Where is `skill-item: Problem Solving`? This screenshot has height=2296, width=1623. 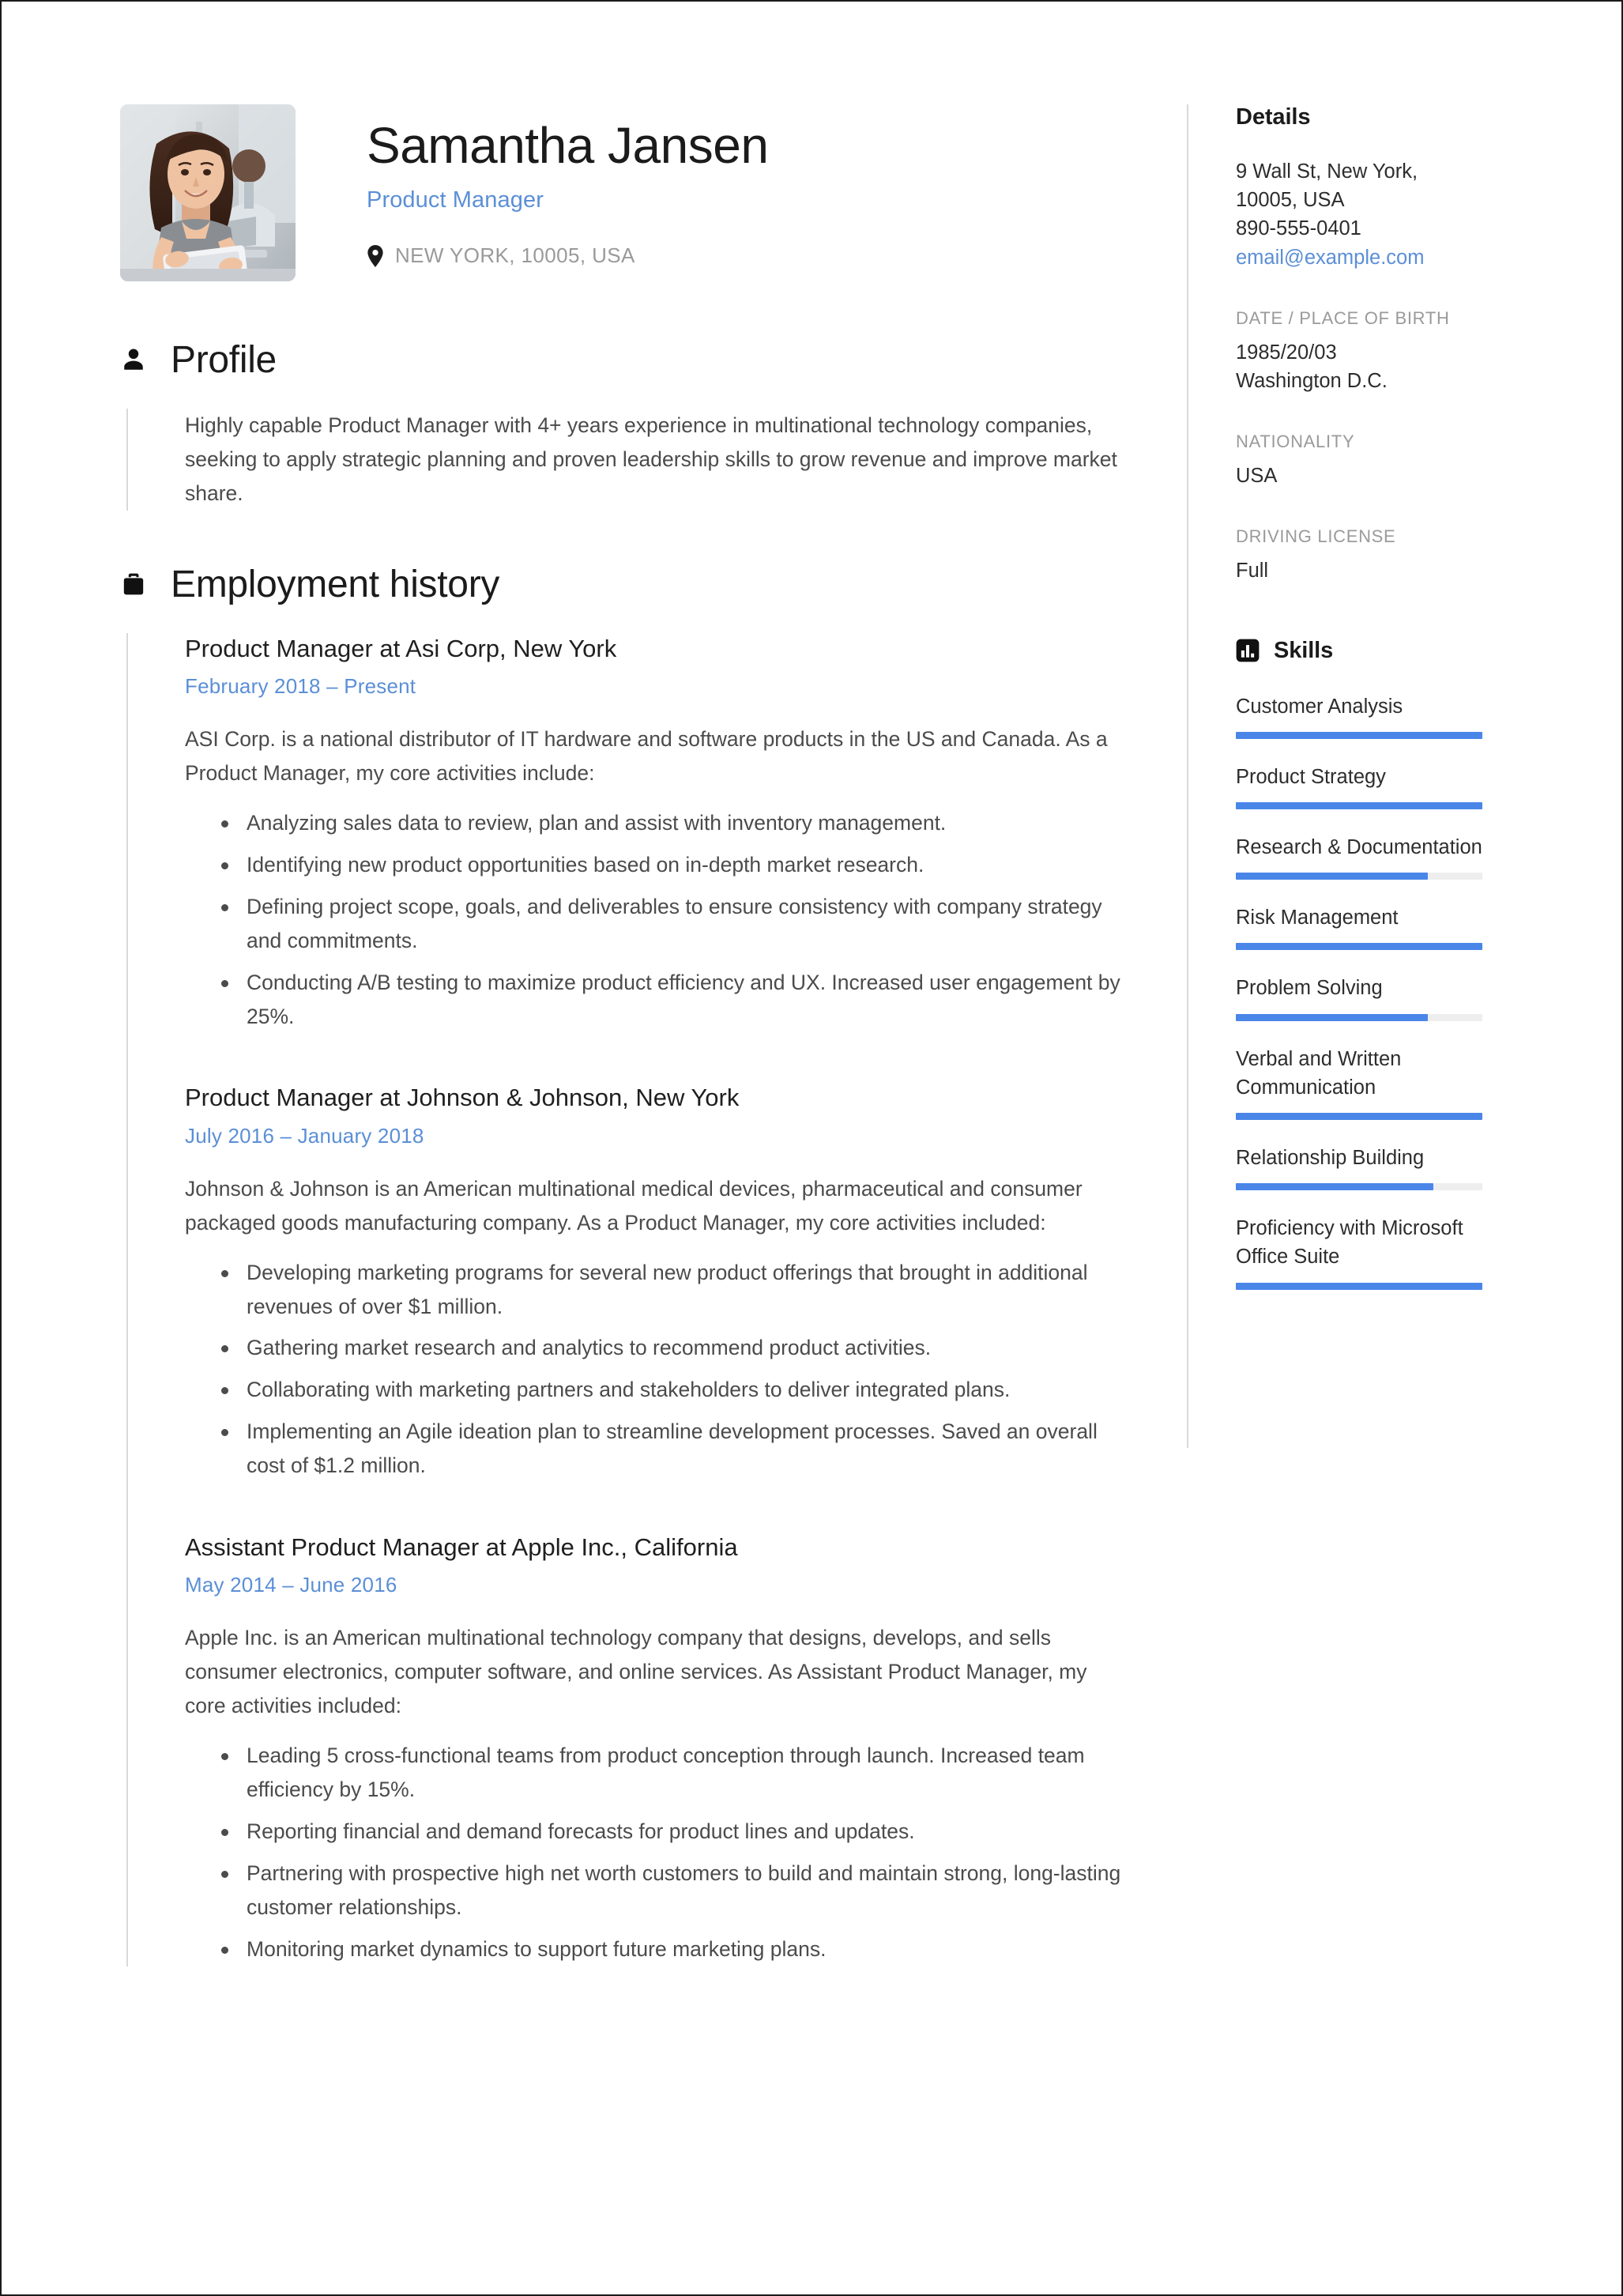
skill-item: Problem Solving is located at coordinates (1374, 997).